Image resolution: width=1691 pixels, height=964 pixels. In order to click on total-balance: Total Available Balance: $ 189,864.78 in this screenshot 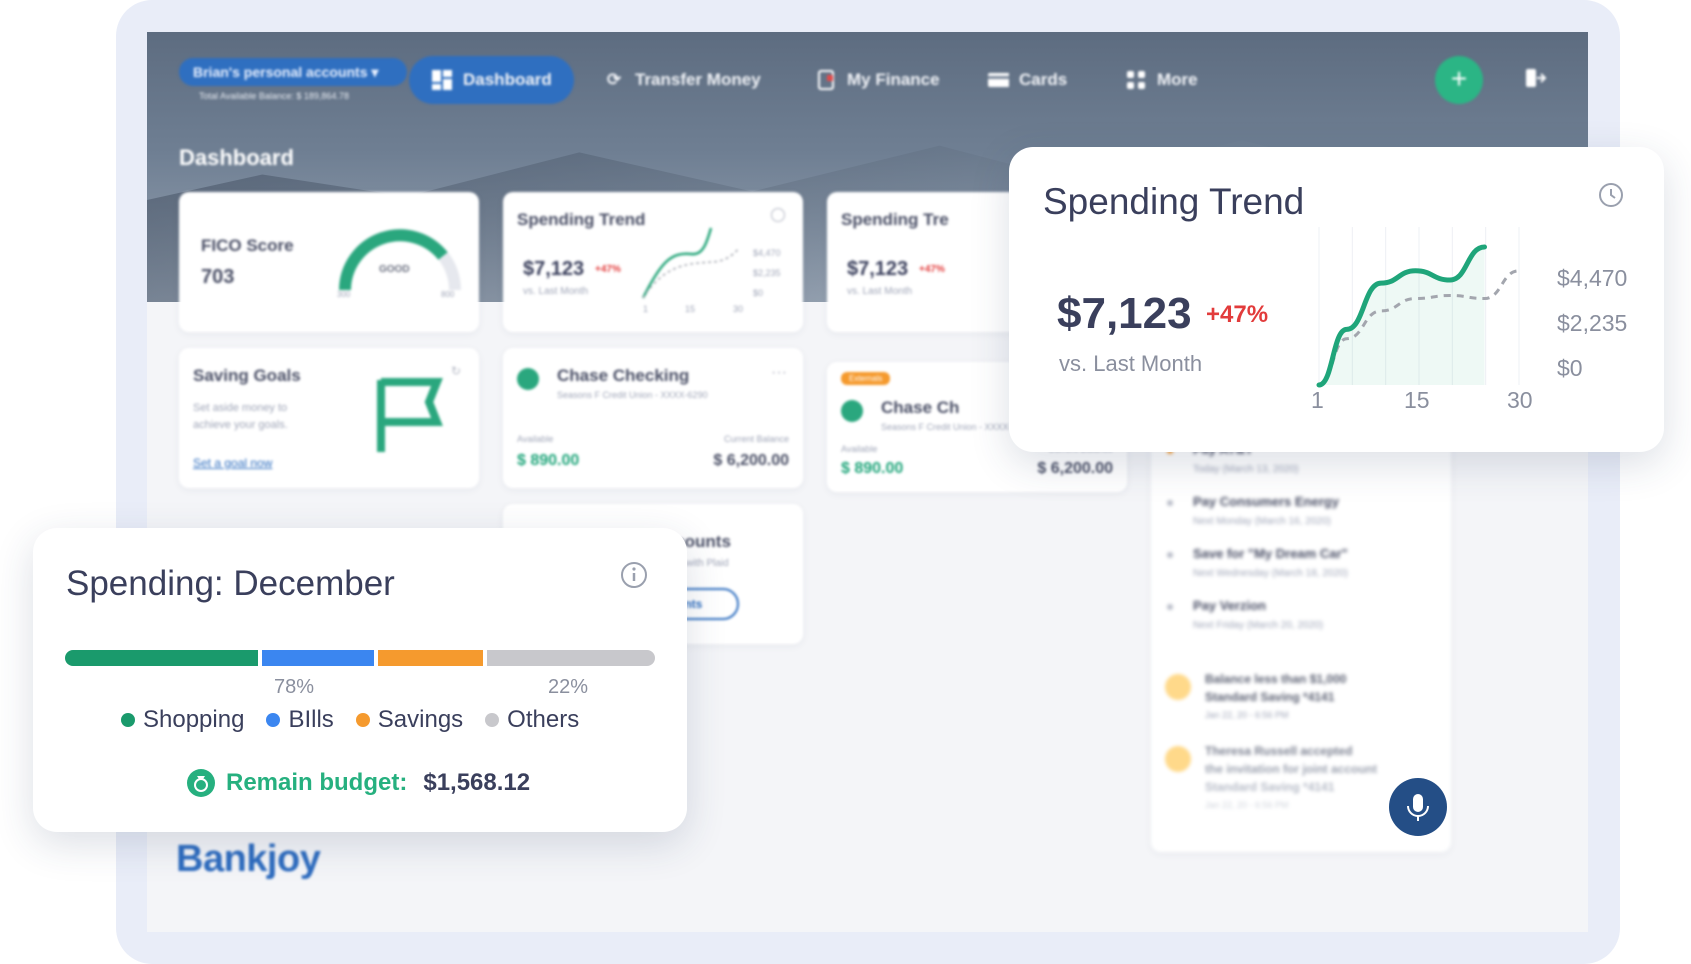, I will do `click(274, 96)`.